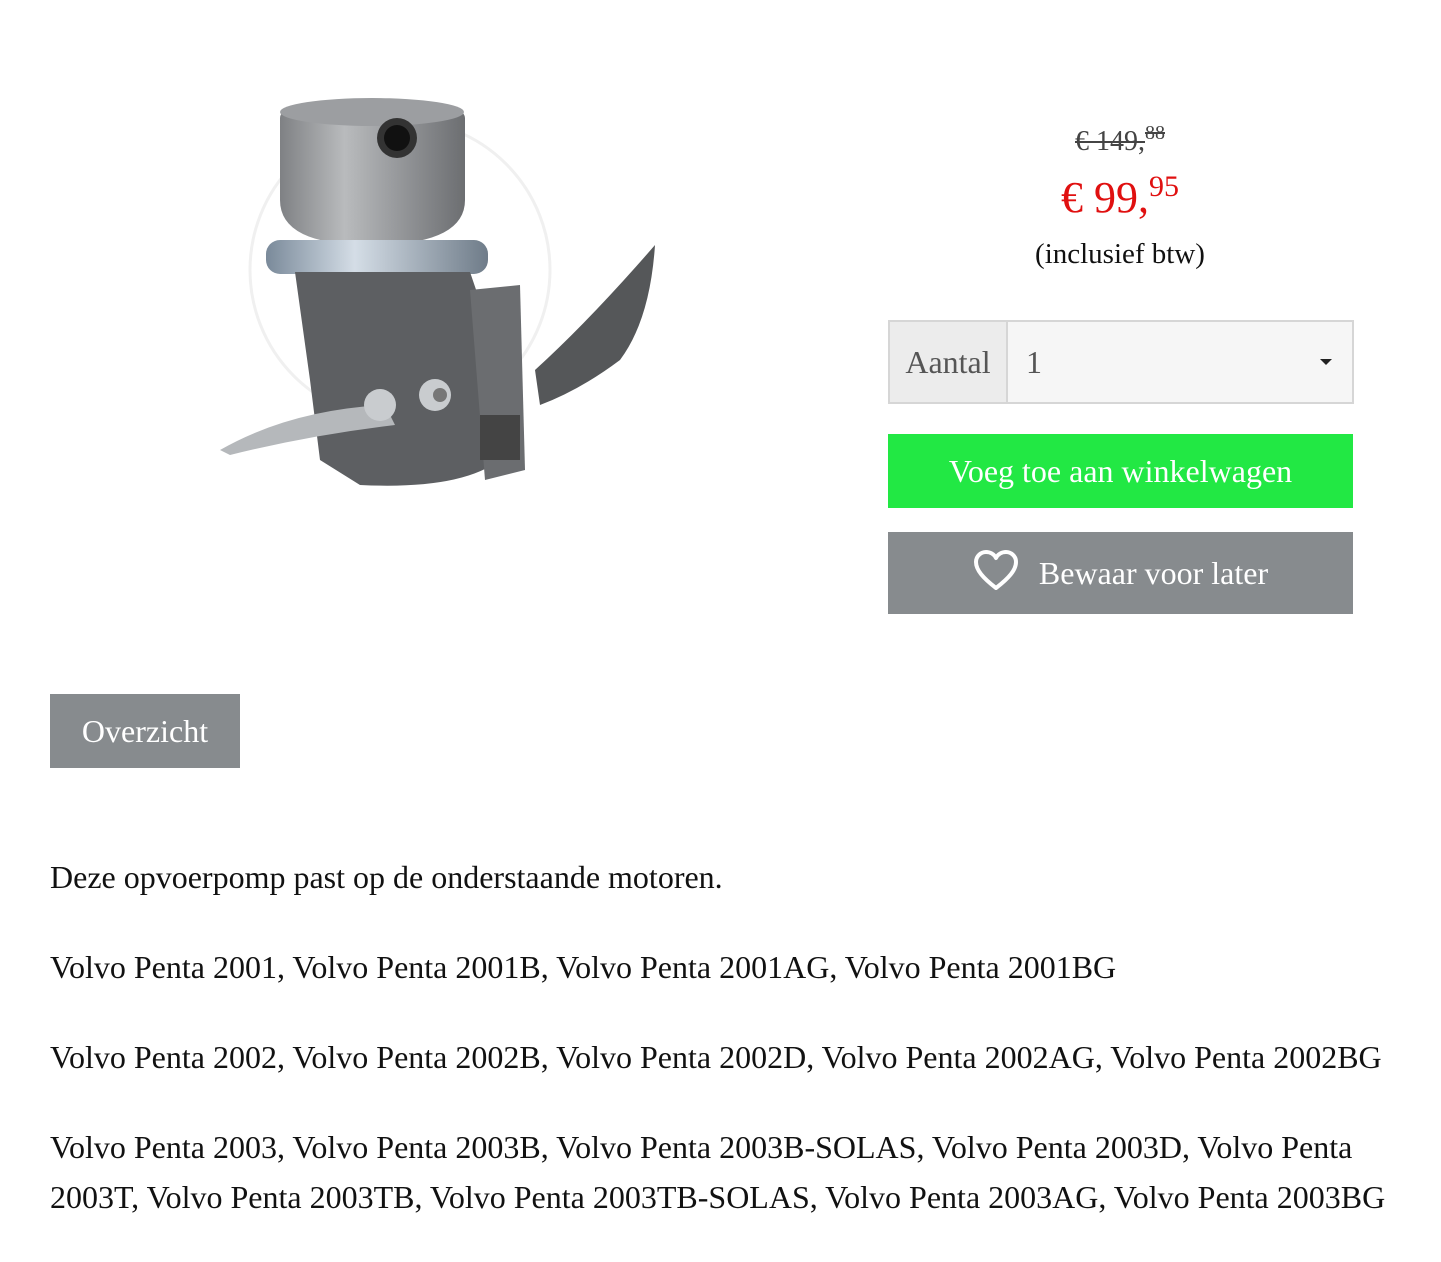  I want to click on heart-icon, so click(995, 570).